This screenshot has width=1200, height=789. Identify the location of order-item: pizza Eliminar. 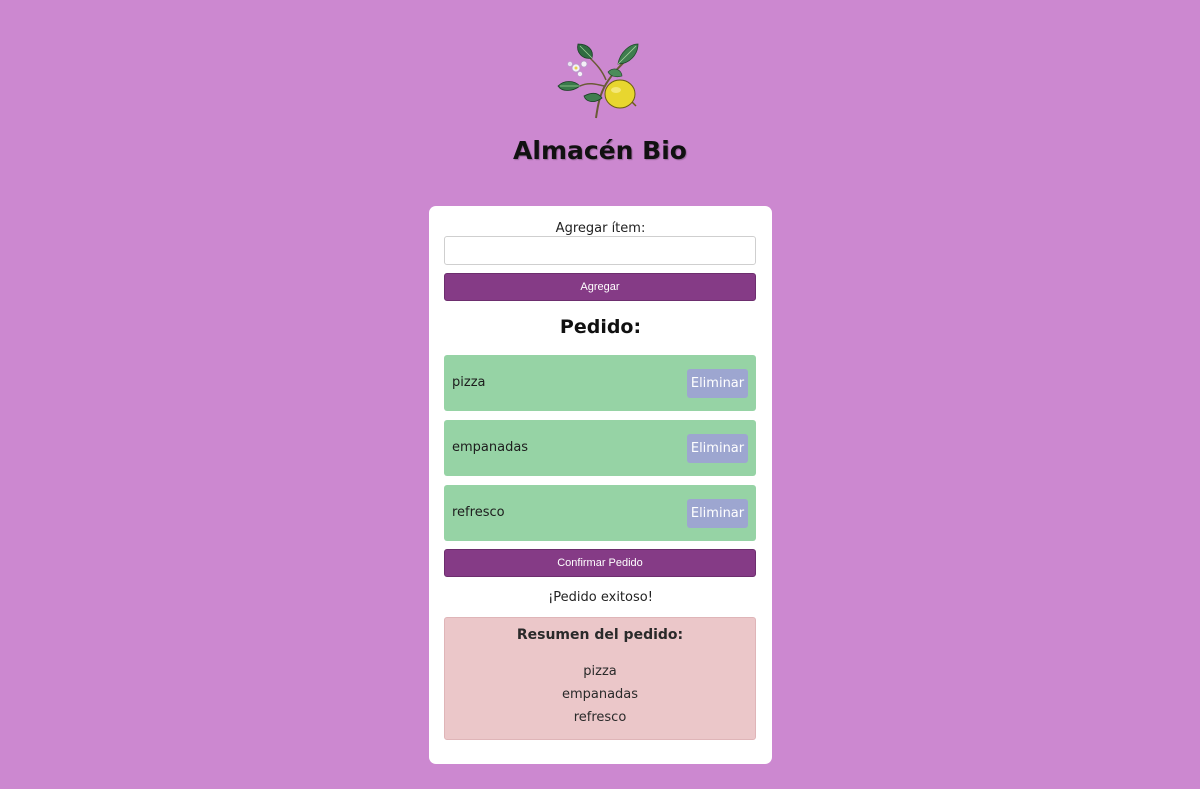
(600, 383).